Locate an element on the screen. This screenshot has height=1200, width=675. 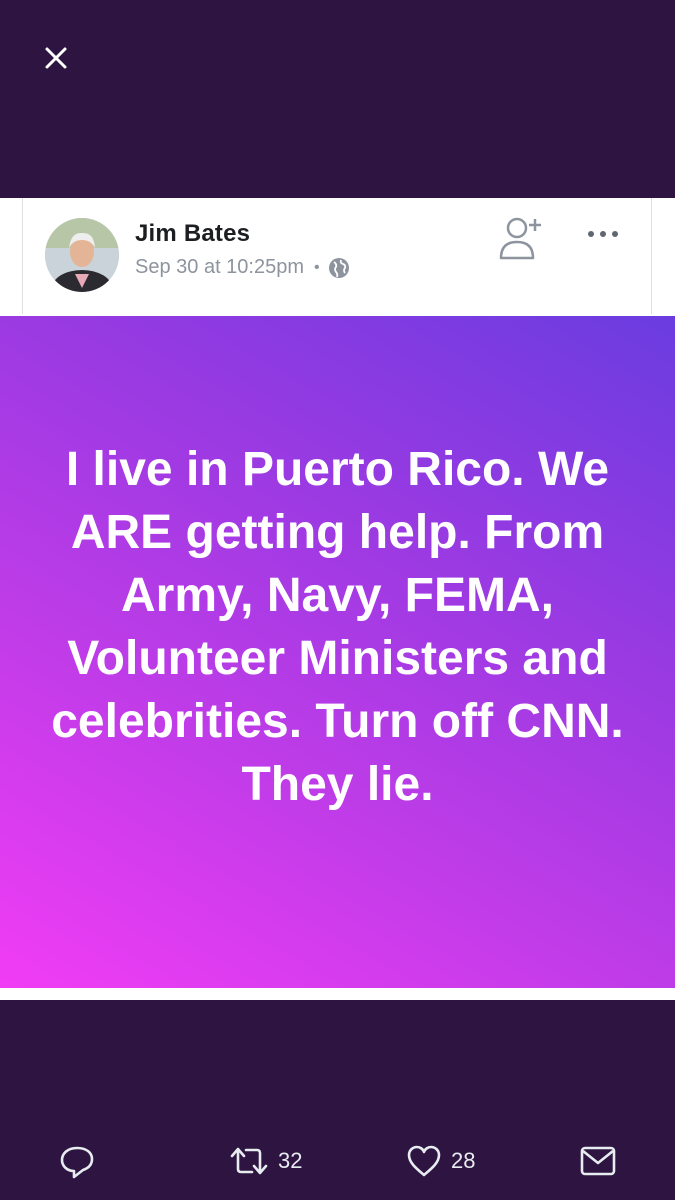
post-meta: Sep 30 at 10:25pm • is located at coordinates (242, 267).